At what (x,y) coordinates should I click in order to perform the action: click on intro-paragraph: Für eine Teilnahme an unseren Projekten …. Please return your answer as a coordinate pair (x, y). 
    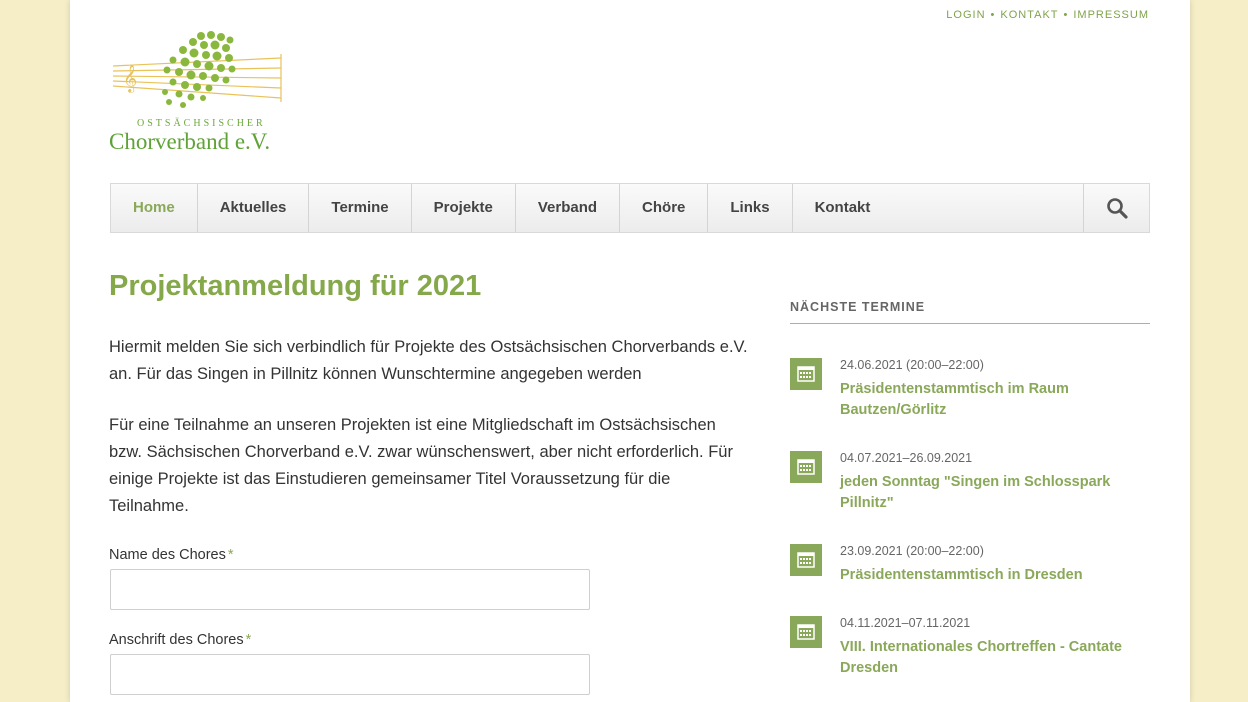
    Looking at the image, I should click on (421, 465).